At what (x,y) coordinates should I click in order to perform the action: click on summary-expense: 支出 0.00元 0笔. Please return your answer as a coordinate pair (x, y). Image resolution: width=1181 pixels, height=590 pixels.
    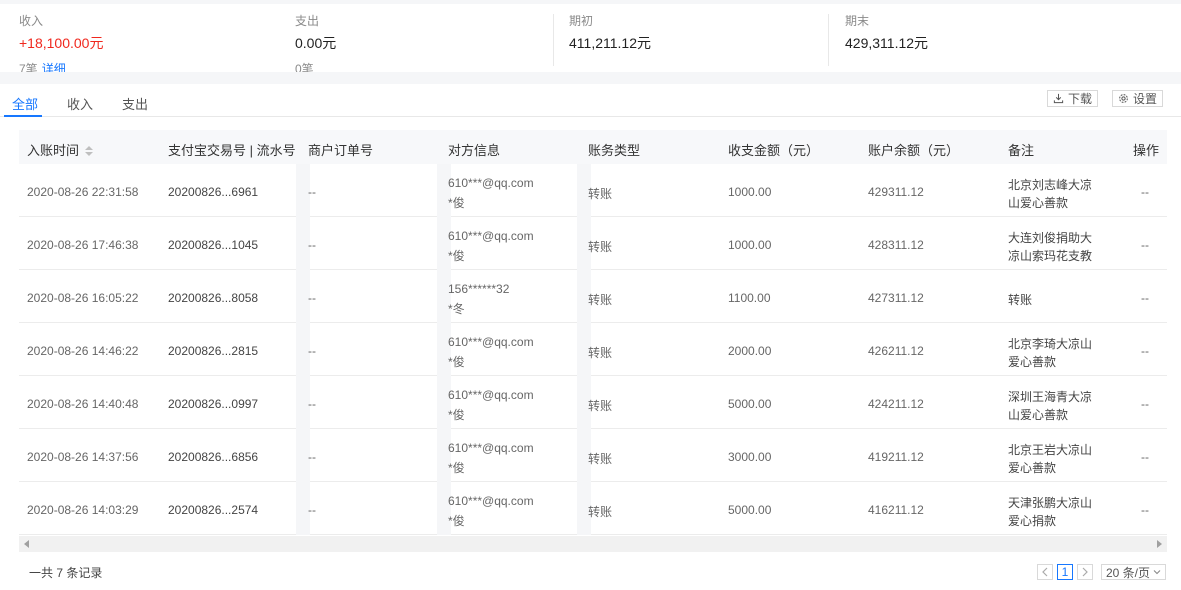
    Looking at the image, I should click on (415, 38).